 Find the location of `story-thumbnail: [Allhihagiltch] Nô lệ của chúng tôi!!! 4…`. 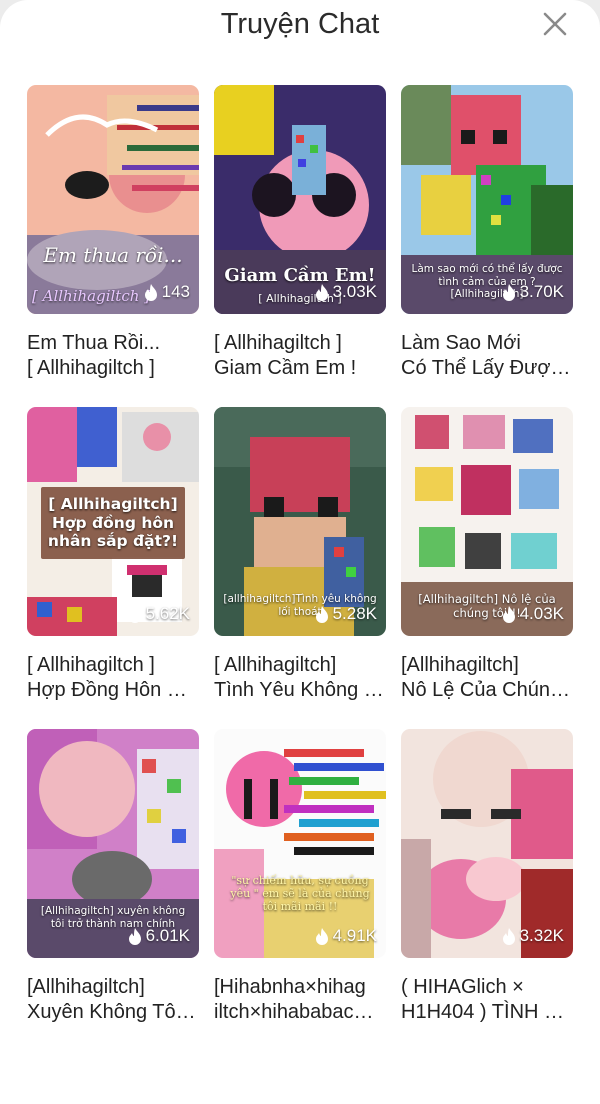

story-thumbnail: [Allhihagiltch] Nô lệ của chúng tôi!!! 4… is located at coordinates (487, 521).